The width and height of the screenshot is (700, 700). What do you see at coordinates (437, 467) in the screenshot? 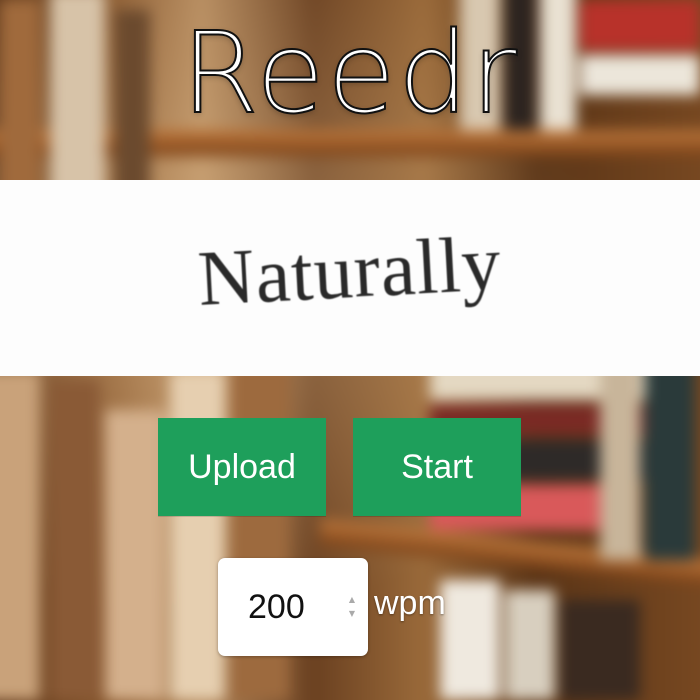
I see `start-button: Start` at bounding box center [437, 467].